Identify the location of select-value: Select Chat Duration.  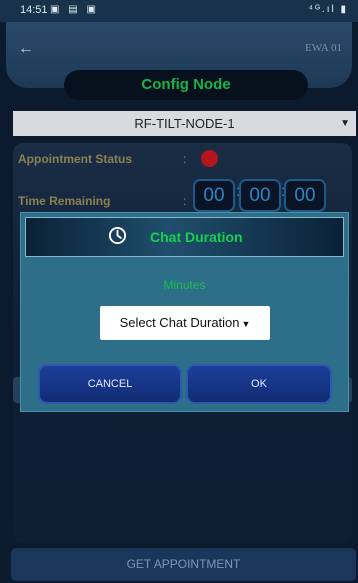
(179, 322).